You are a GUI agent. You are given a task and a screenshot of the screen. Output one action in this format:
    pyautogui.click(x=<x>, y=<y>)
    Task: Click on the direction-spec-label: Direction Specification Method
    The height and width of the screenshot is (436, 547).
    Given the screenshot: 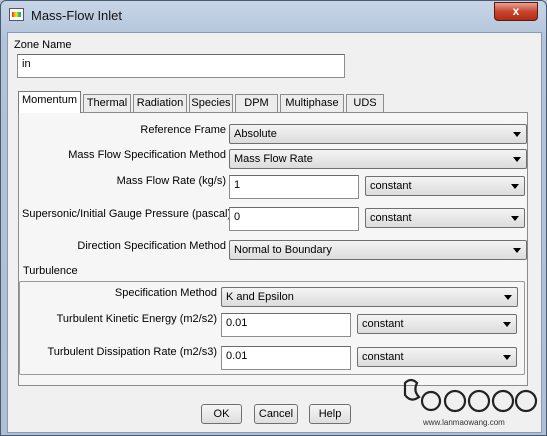 What is the action you would take?
    pyautogui.click(x=151, y=246)
    